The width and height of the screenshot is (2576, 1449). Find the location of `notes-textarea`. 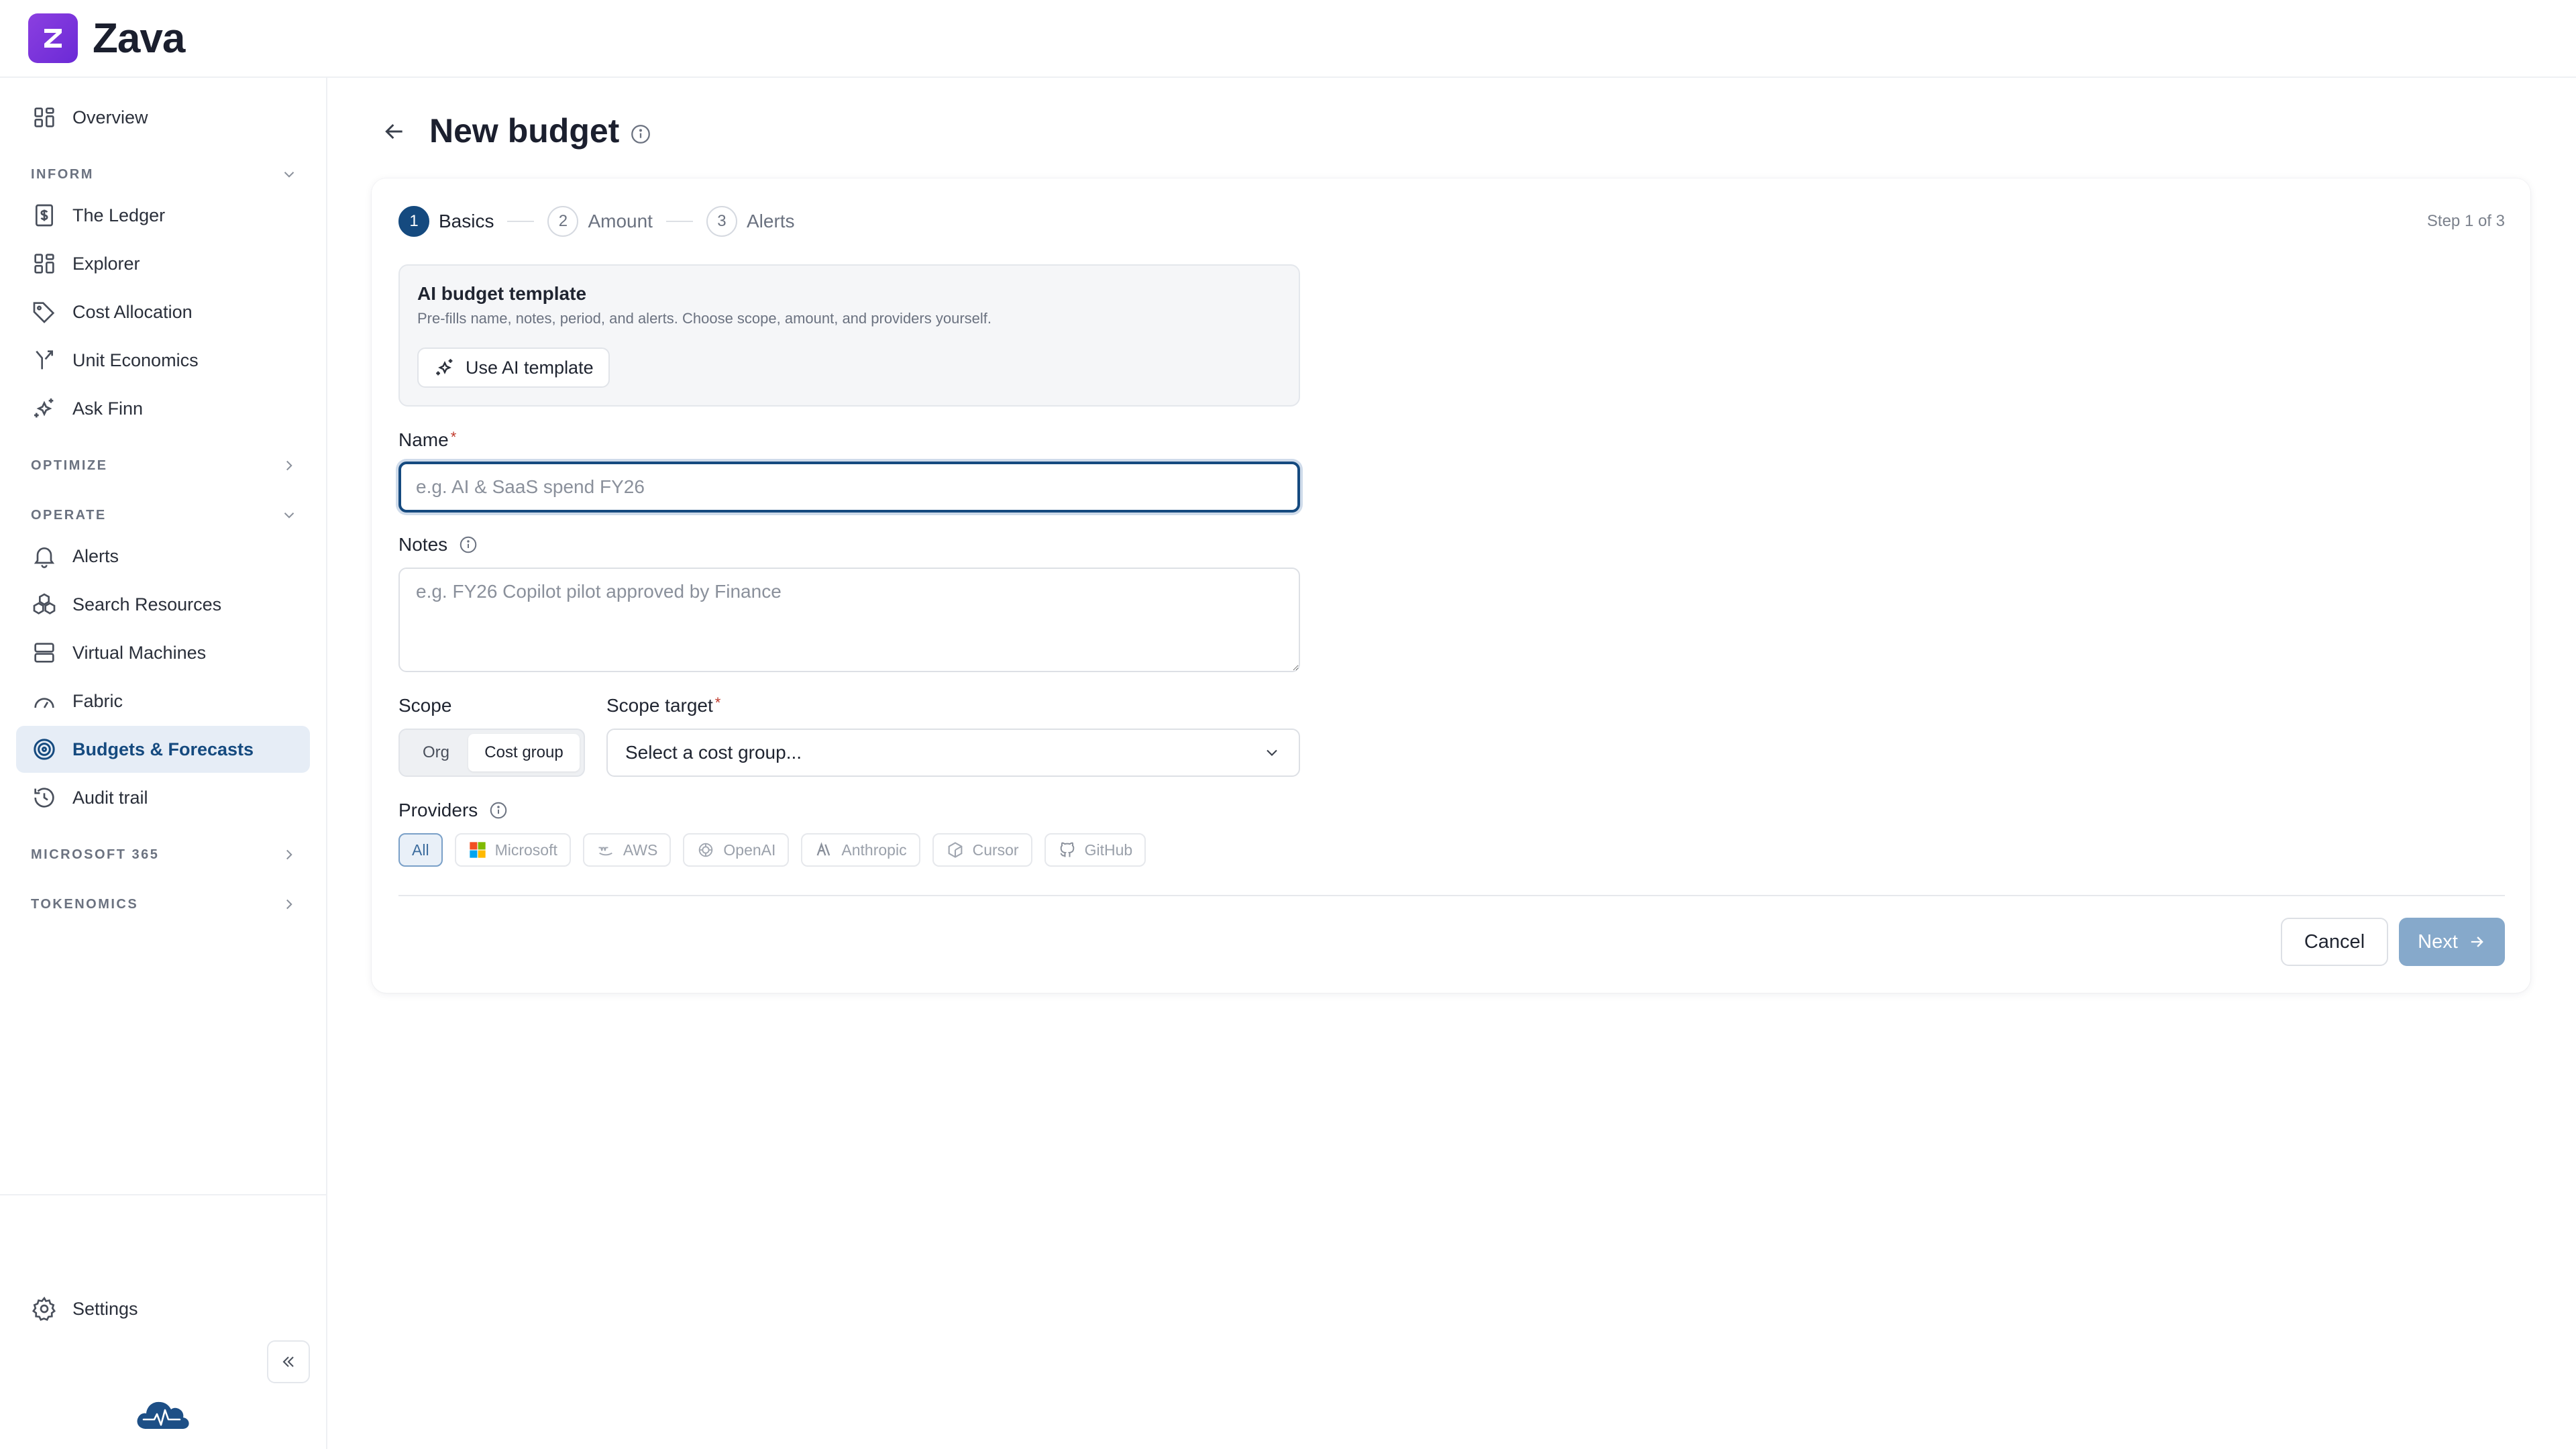

notes-textarea is located at coordinates (849, 620).